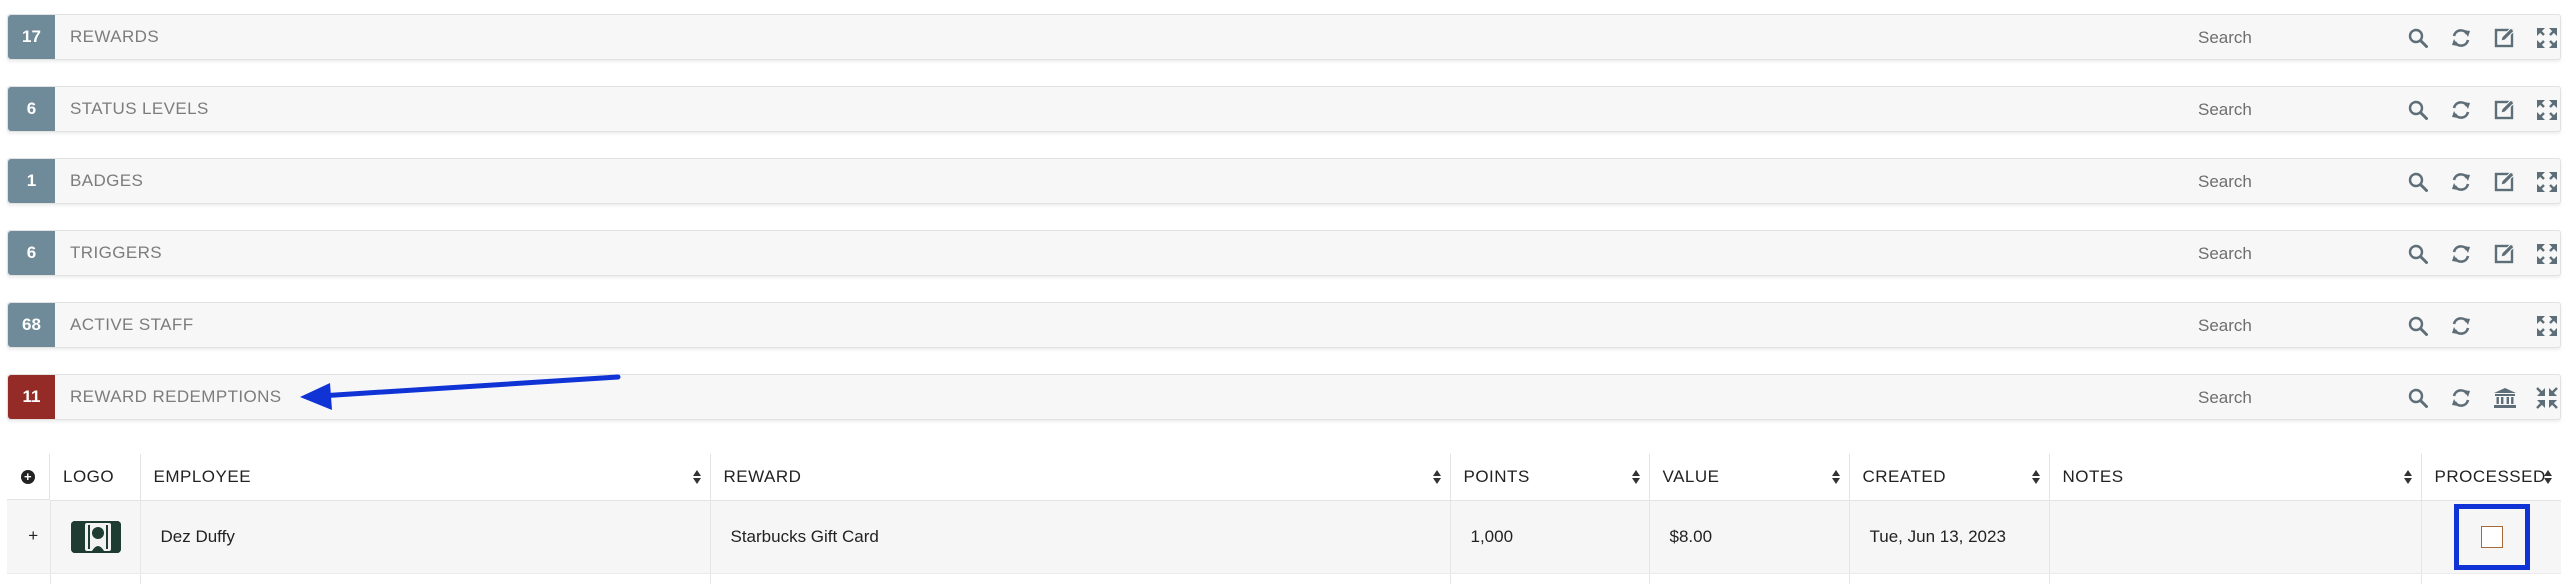  What do you see at coordinates (1284, 181) in the screenshot?
I see `panel-badges: 1 BADGES` at bounding box center [1284, 181].